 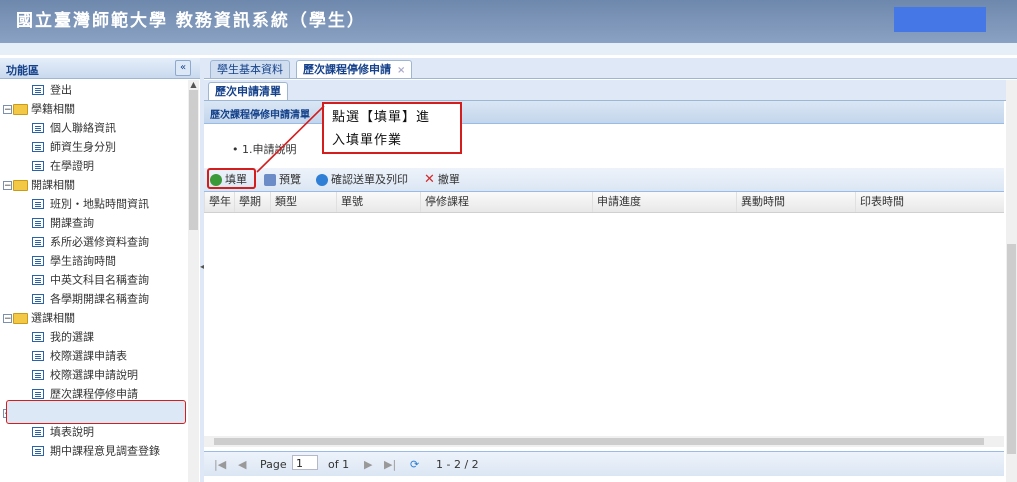 What do you see at coordinates (22, 70) in the screenshot?
I see `function-panel-title: 功能區` at bounding box center [22, 70].